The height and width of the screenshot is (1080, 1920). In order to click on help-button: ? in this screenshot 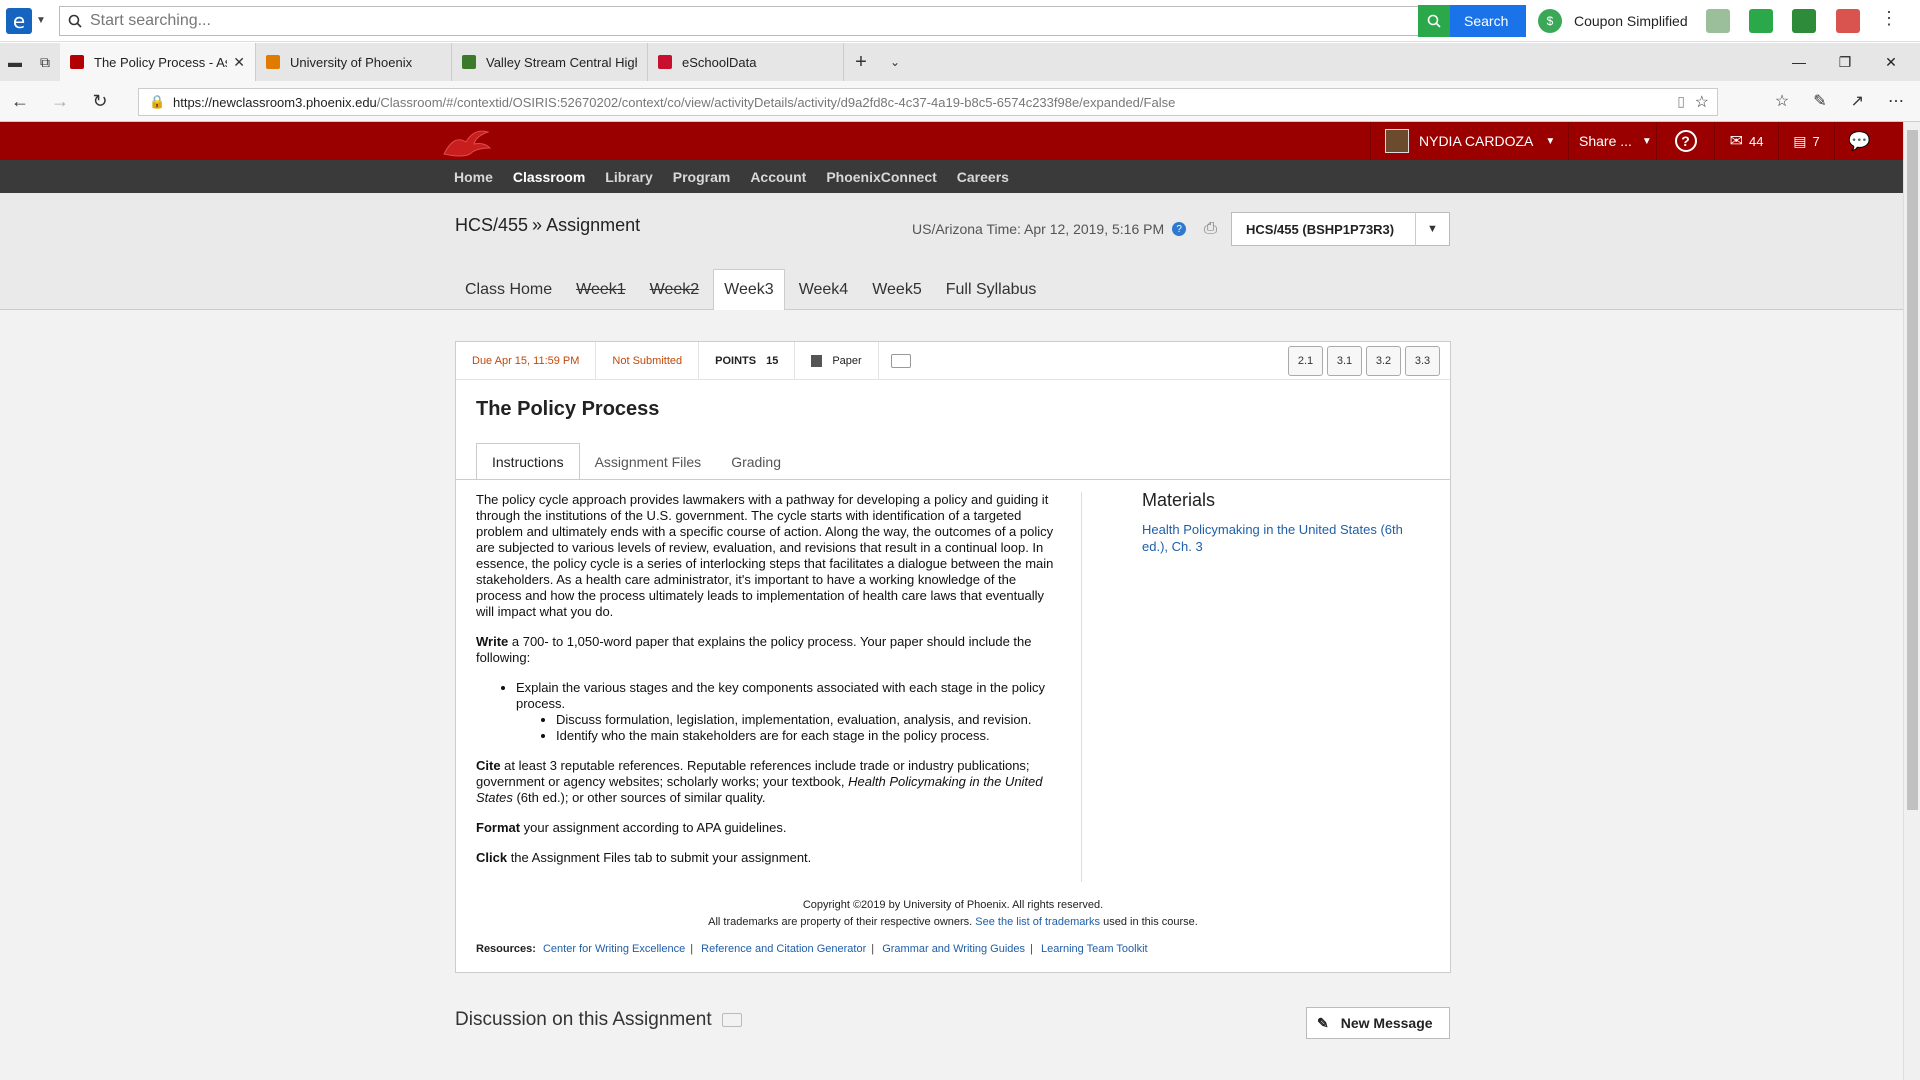, I will do `click(1685, 141)`.